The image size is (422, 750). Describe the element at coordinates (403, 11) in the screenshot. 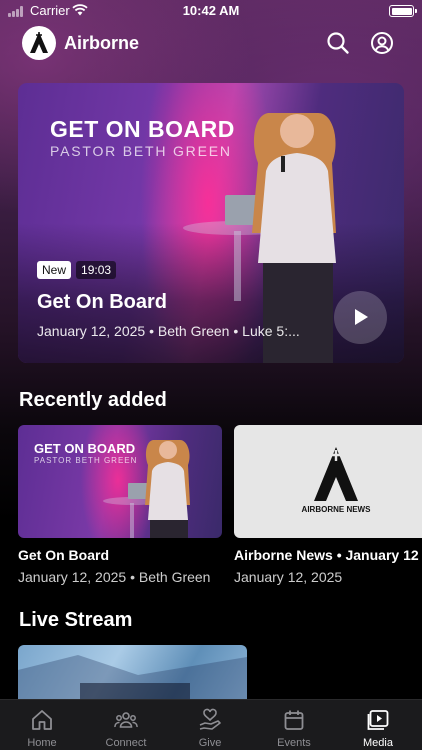

I see `battery-icon` at that location.